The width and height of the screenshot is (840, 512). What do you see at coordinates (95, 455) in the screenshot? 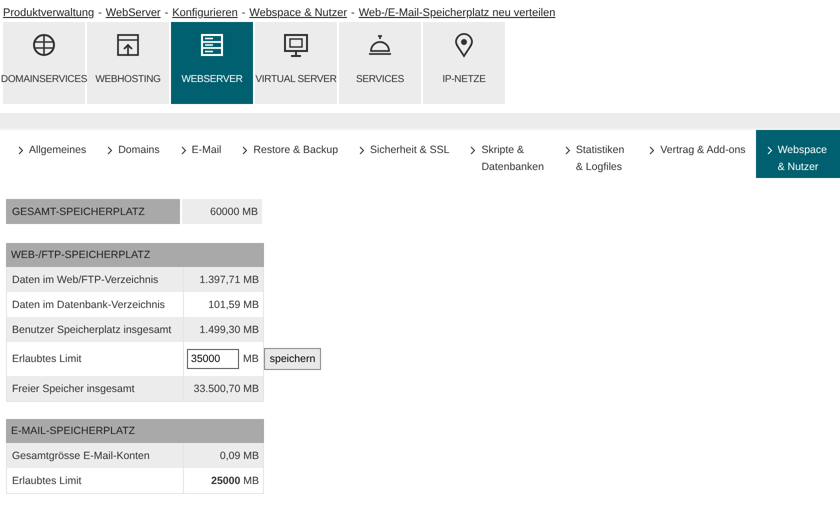
I see `table-cell: Gesamtgrösse E-Mail-Konten` at bounding box center [95, 455].